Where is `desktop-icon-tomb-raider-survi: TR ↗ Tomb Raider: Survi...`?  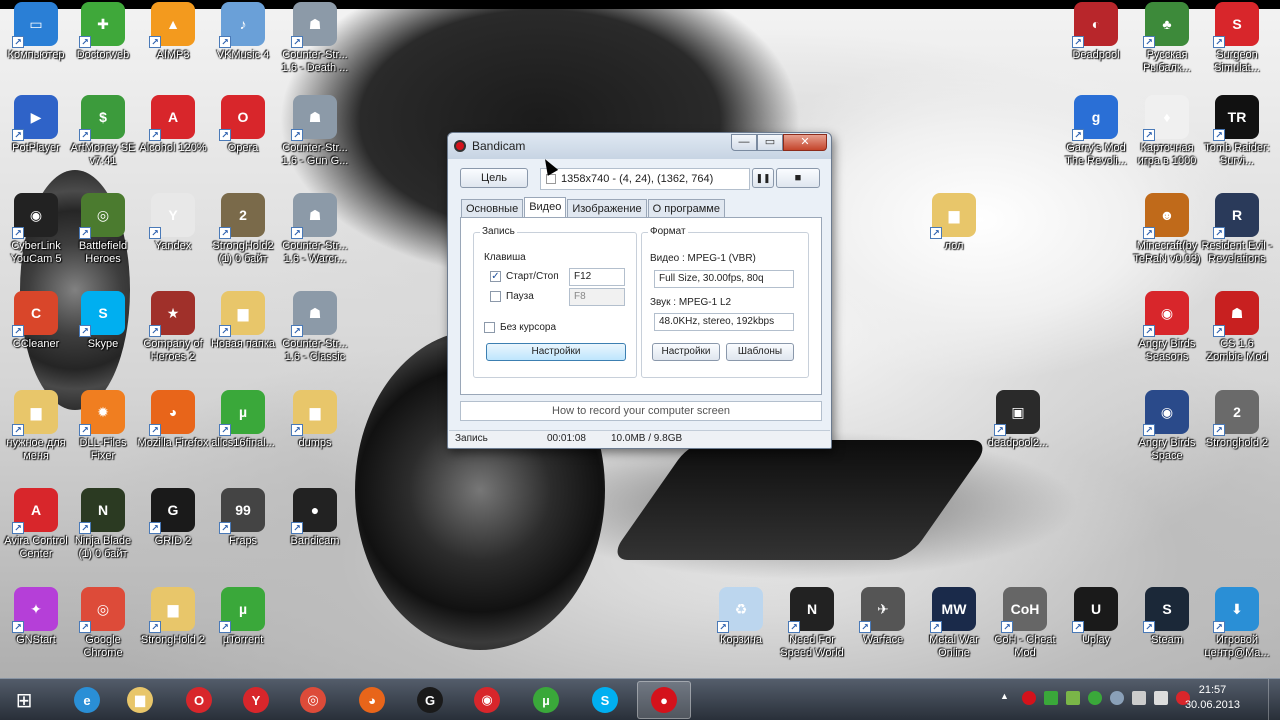 desktop-icon-tomb-raider-survi: TR ↗ Tomb Raider: Survi... is located at coordinates (1237, 131).